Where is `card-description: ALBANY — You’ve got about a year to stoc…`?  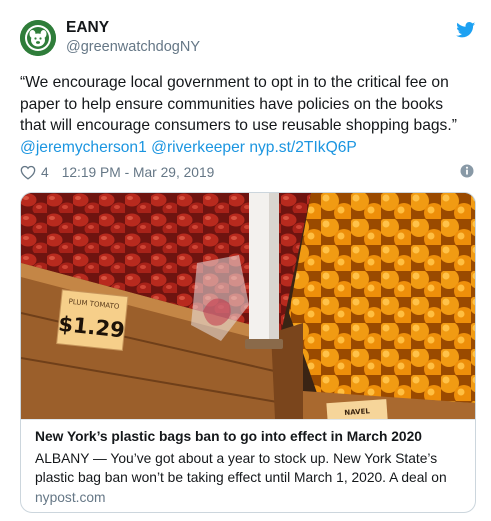 card-description: ALBANY — You’ve got about a year to stoc… is located at coordinates (250, 468).